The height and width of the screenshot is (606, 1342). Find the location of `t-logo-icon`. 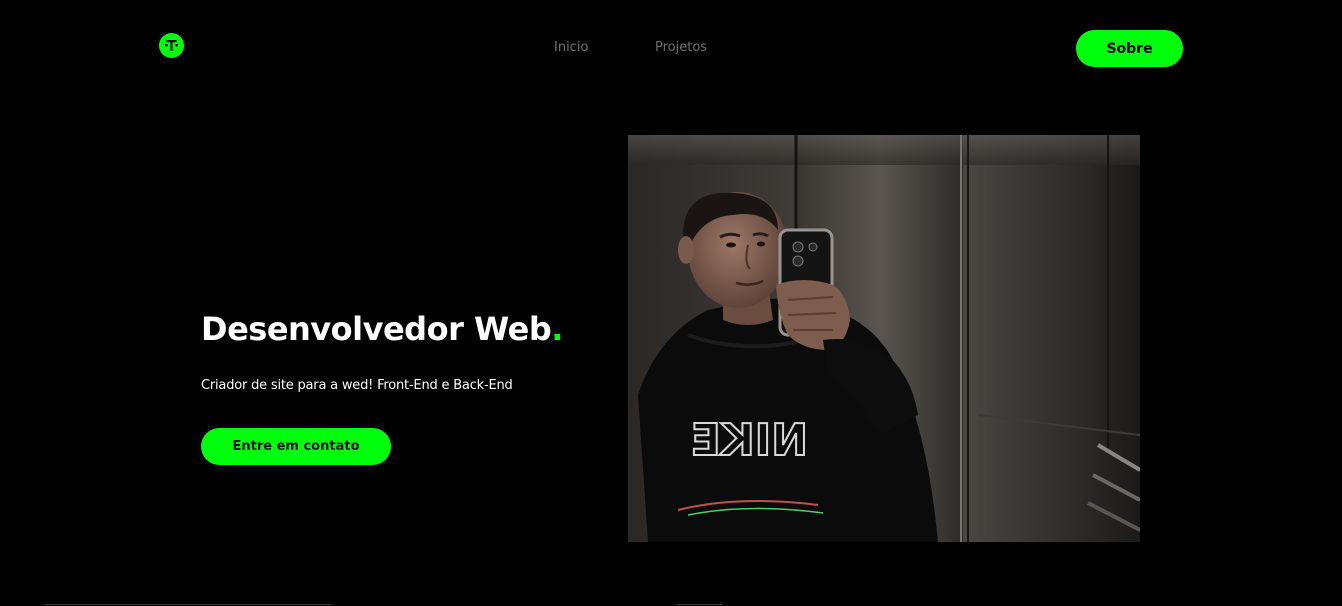

t-logo-icon is located at coordinates (171, 45).